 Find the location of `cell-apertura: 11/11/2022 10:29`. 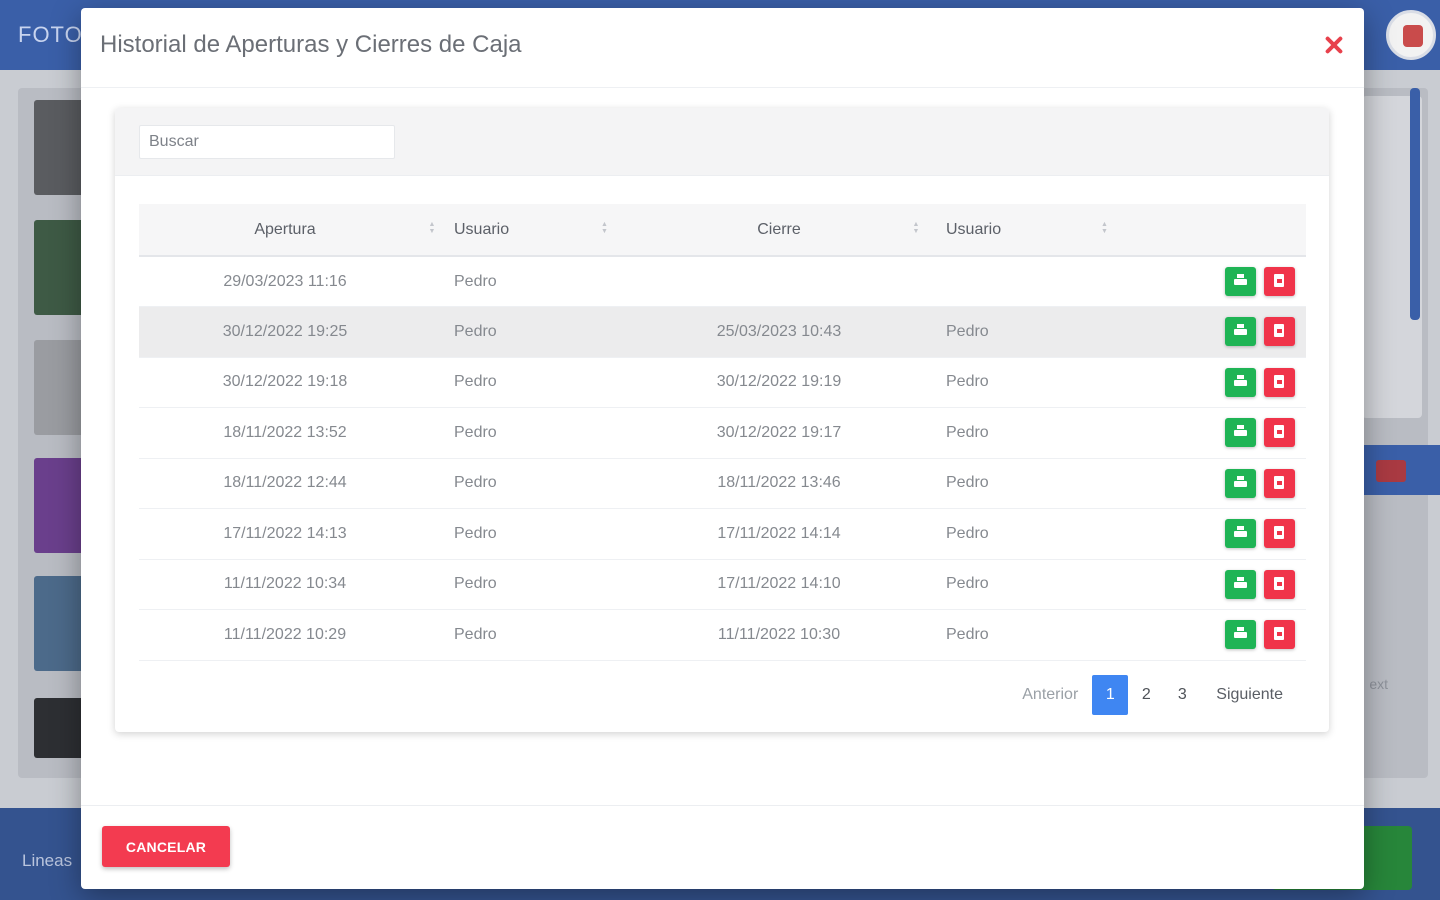

cell-apertura: 11/11/2022 10:29 is located at coordinates (285, 634).